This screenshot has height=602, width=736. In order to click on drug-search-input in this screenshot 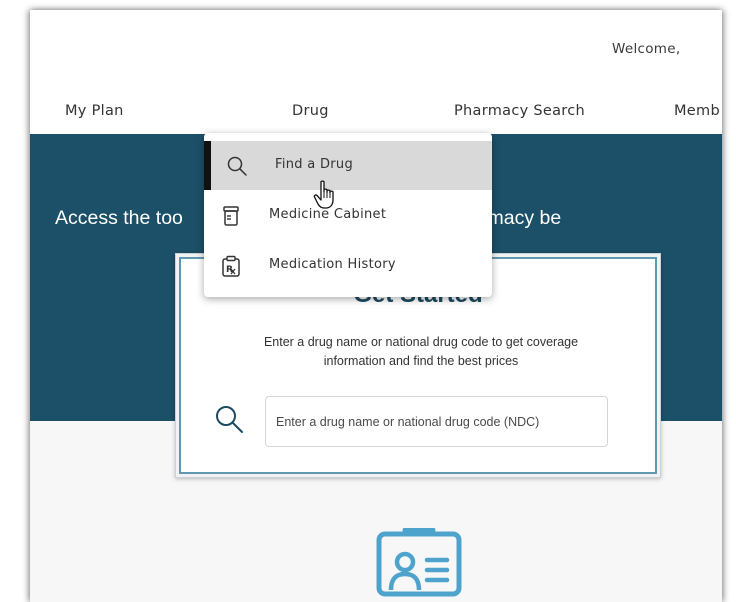, I will do `click(436, 421)`.